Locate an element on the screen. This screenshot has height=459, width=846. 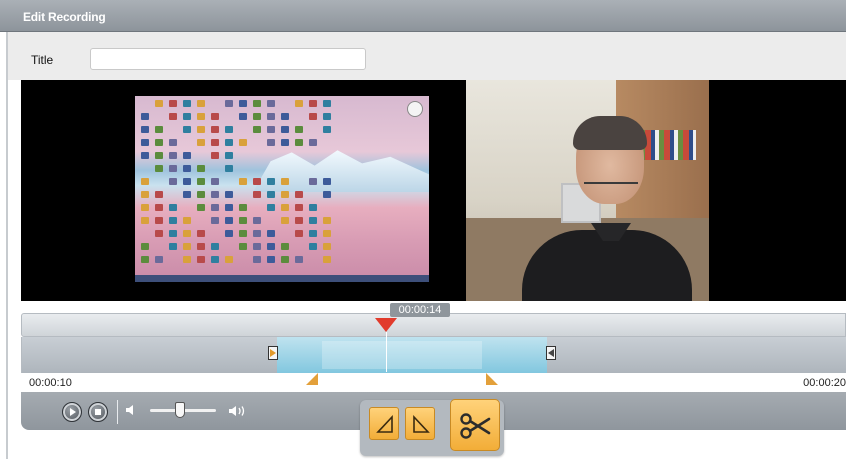
stop-button is located at coordinates (98, 412).